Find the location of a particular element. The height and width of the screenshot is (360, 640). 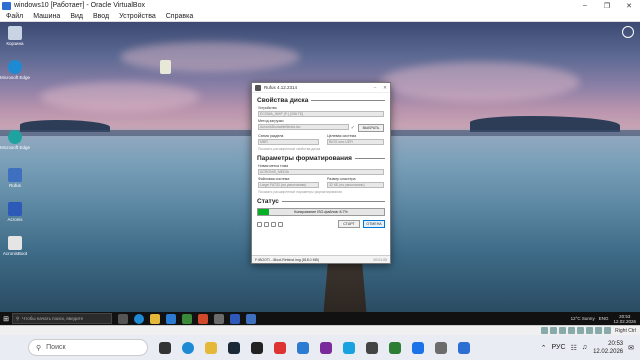

desktop-icon-rufus: Rufus is located at coordinates (15, 178).